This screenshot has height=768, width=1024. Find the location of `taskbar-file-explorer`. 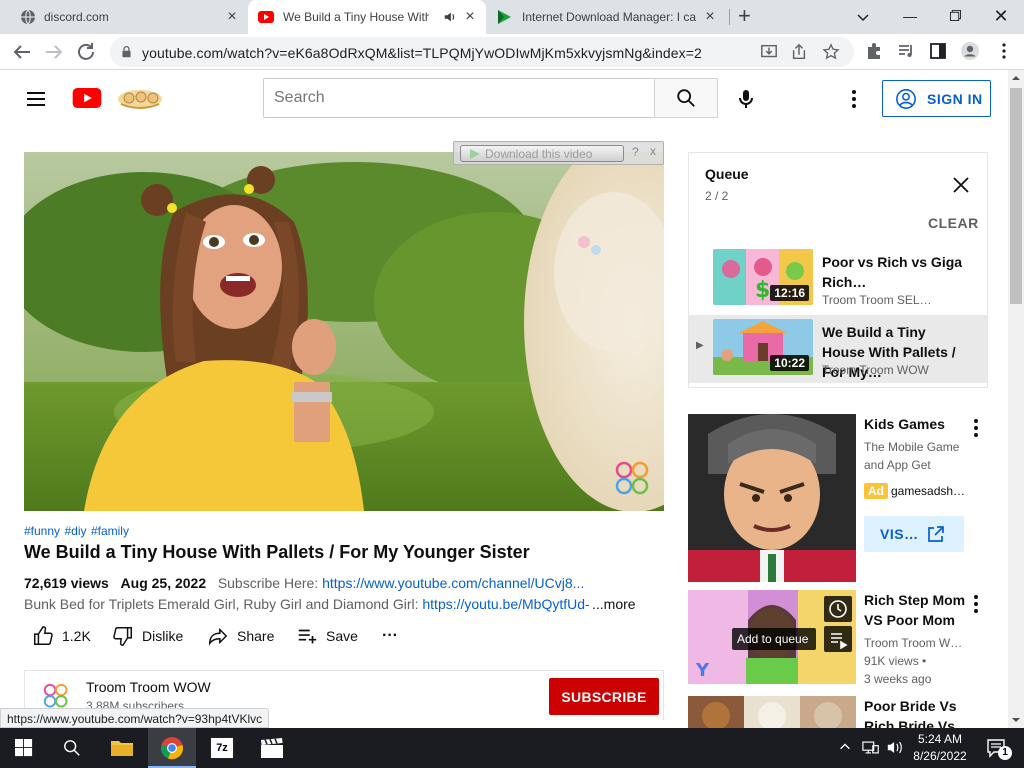

taskbar-file-explorer is located at coordinates (122, 748).